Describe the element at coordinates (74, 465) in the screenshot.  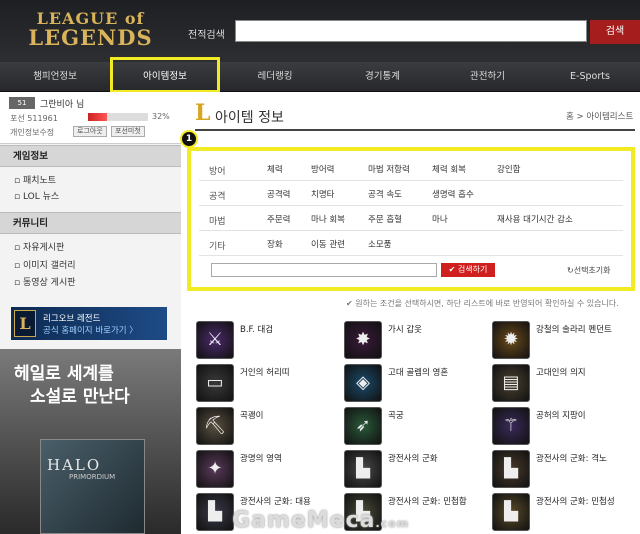
I see `halo-book-title: HALO` at that location.